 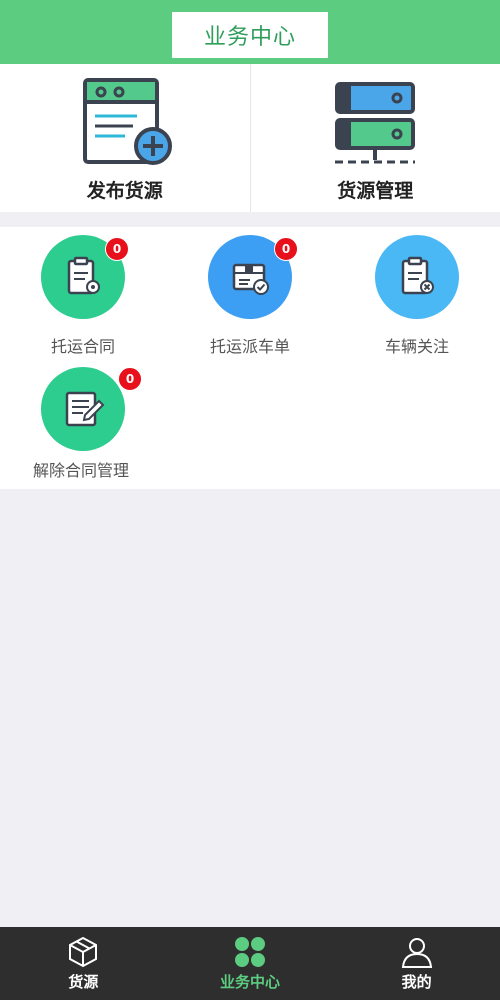 I want to click on shipping-contract-label: 托运合同, so click(x=82, y=346).